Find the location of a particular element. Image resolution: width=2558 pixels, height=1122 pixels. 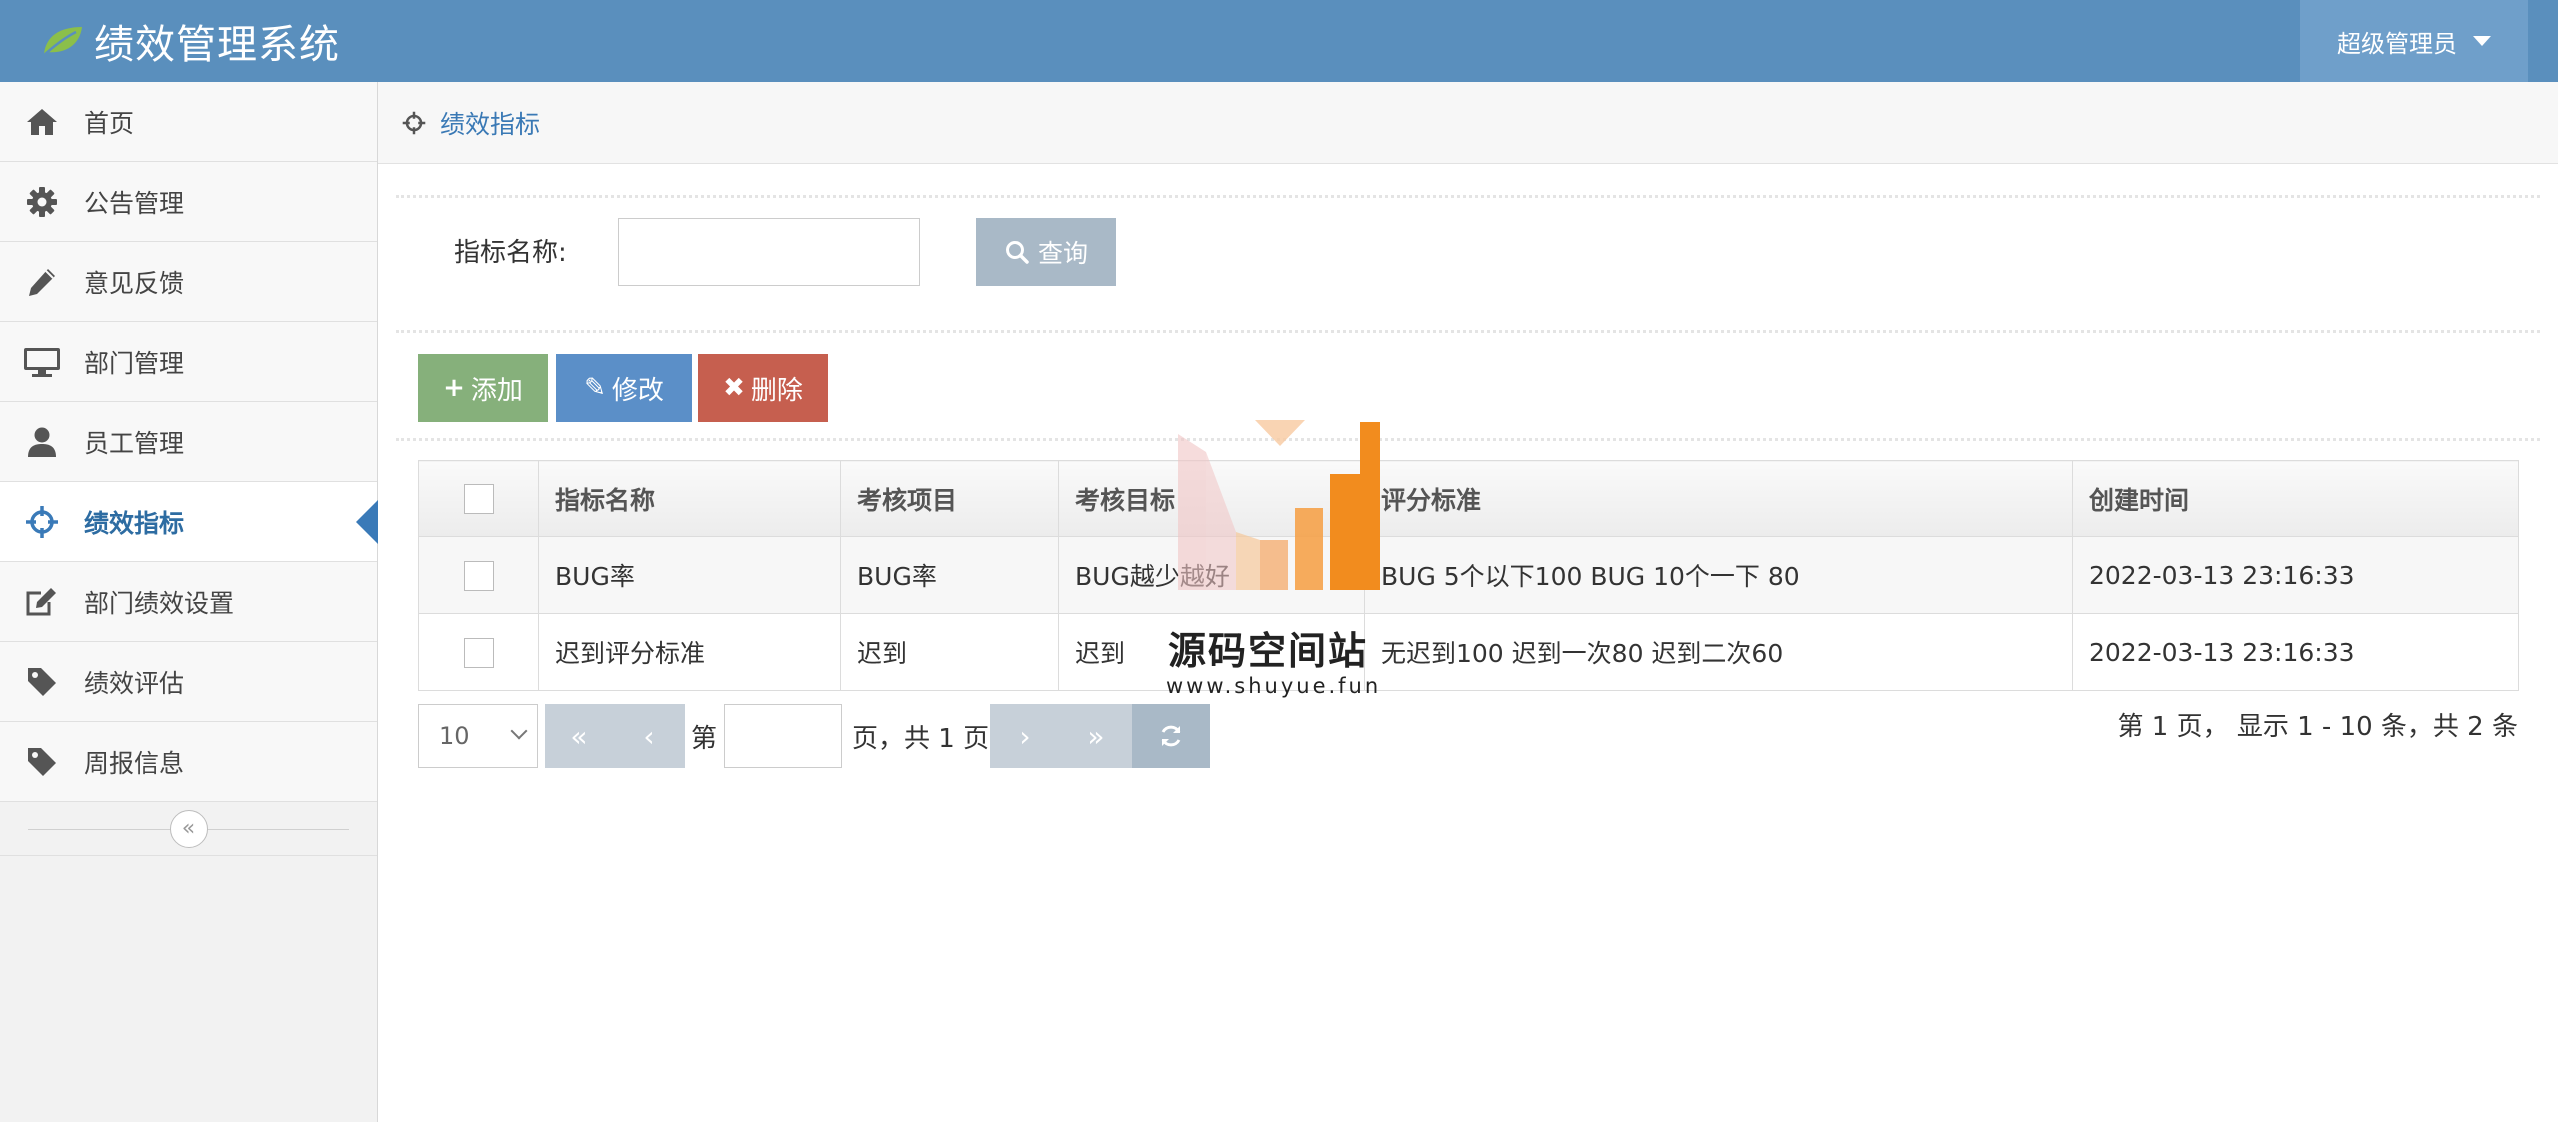

column-header: 评分标准 is located at coordinates (1718, 498).